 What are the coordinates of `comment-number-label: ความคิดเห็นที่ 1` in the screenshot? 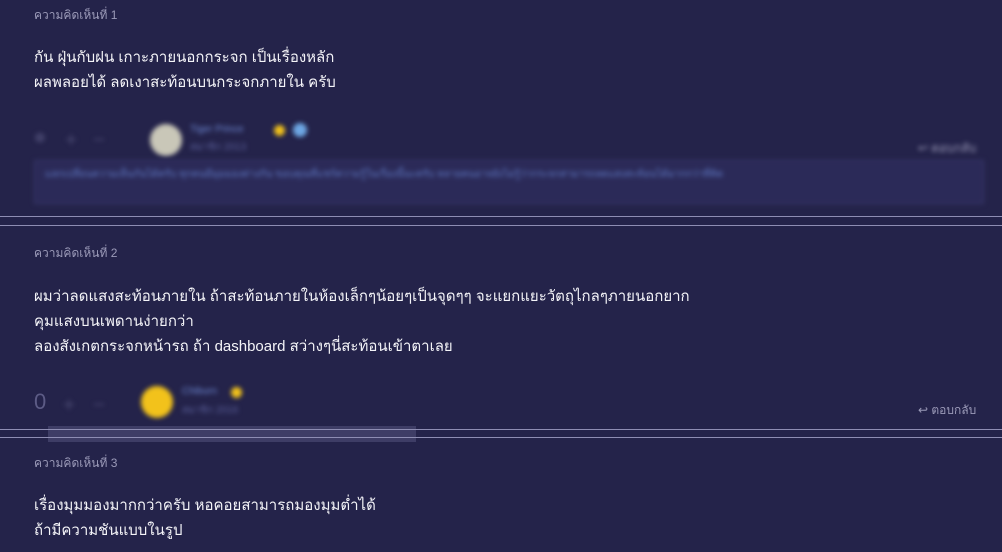 It's located at (76, 15).